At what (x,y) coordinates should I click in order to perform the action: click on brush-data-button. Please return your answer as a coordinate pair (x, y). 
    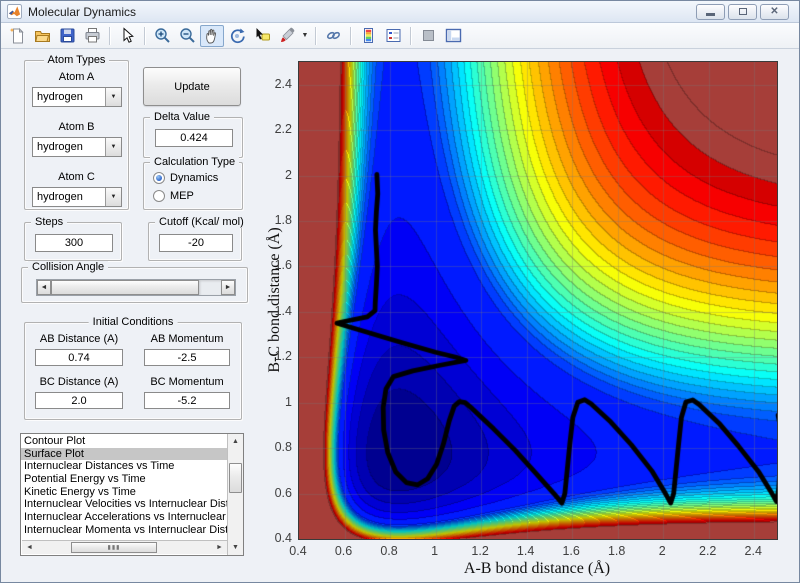
    Looking at the image, I should click on (287, 36).